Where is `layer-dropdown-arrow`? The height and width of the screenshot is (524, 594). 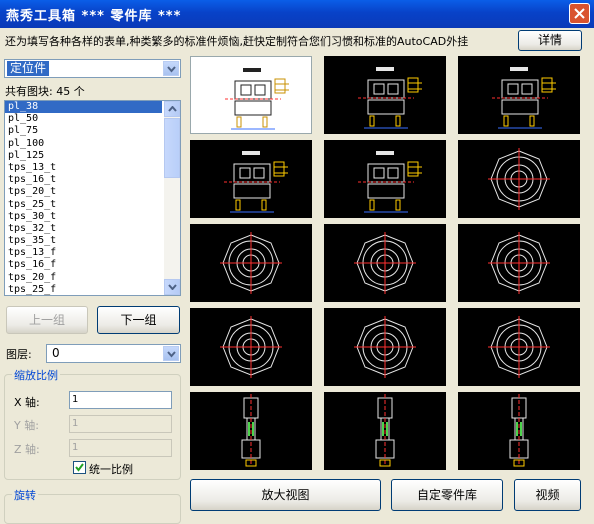
layer-dropdown-arrow is located at coordinates (171, 353).